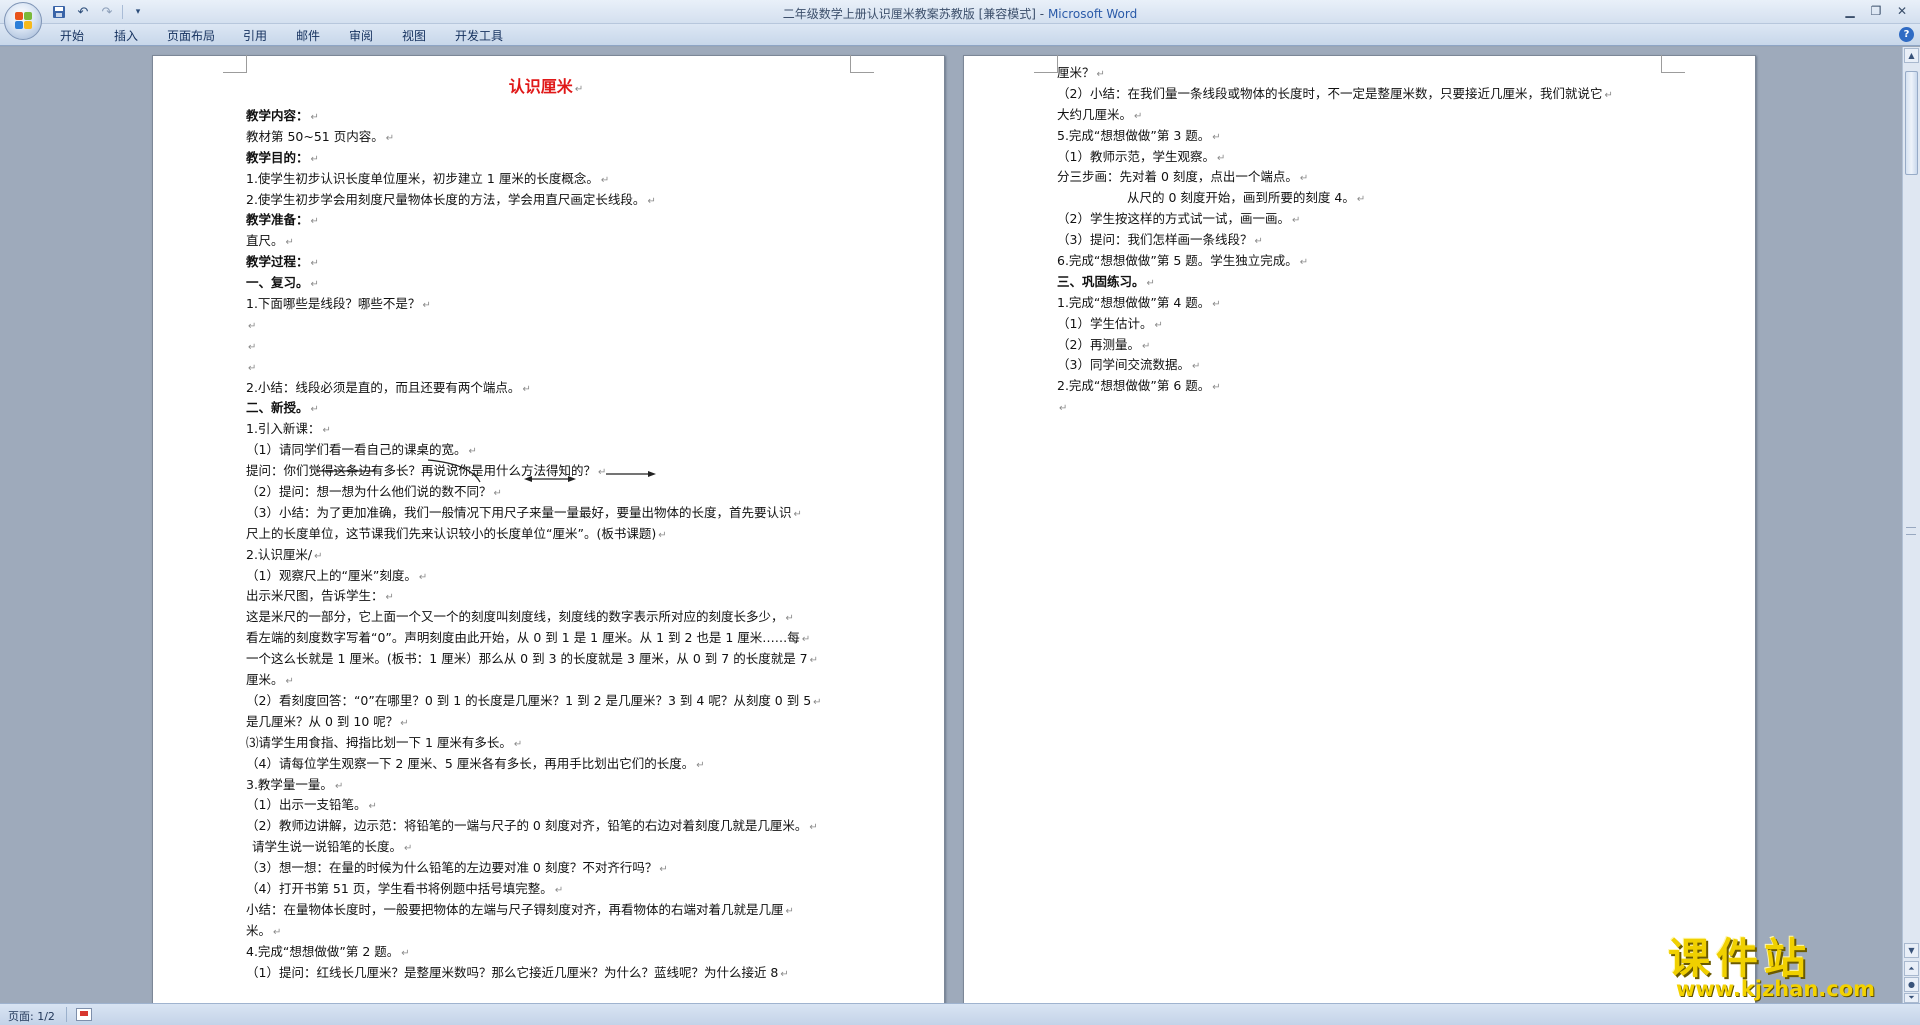 The image size is (1920, 1025). What do you see at coordinates (546, 722) in the screenshot?
I see `text-line: 是几厘米？从 0 到 10 呢？ ↵` at bounding box center [546, 722].